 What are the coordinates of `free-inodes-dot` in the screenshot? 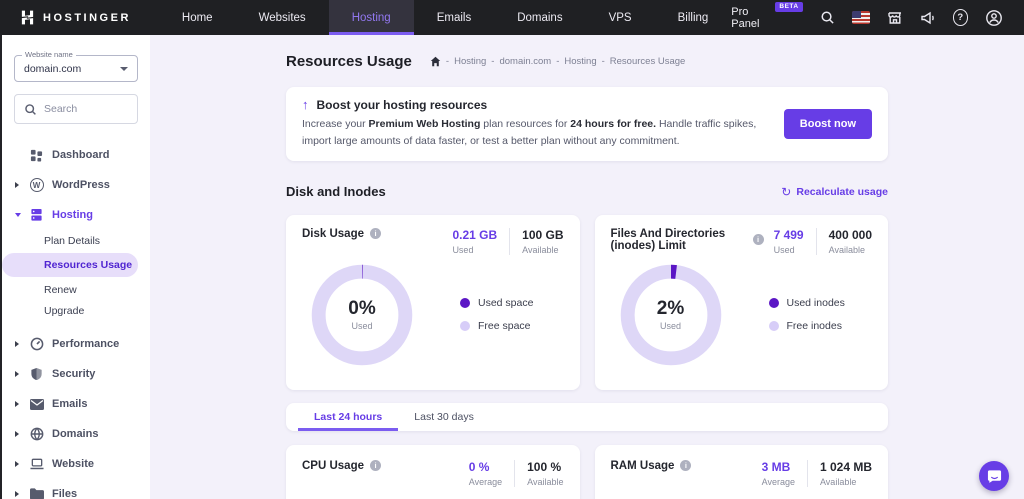 It's located at (773, 326).